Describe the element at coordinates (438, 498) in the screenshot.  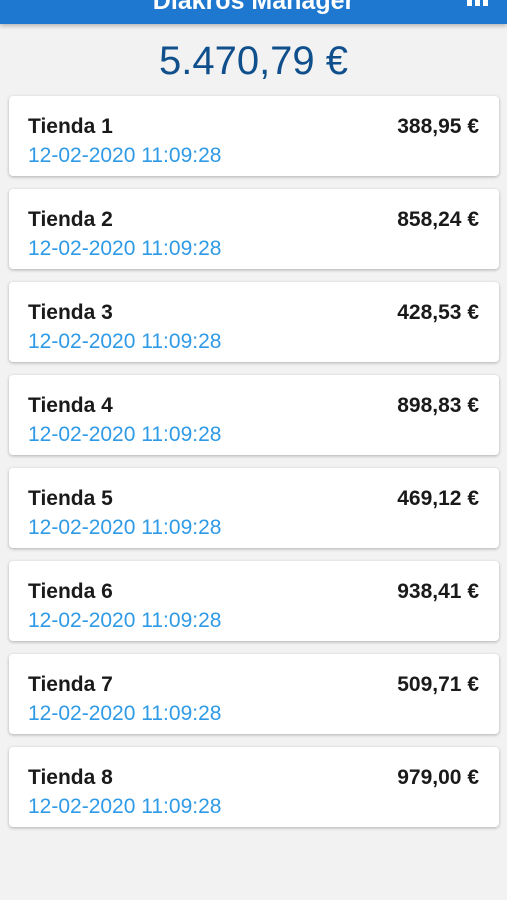
I see `store-amount: 469,12 €` at that location.